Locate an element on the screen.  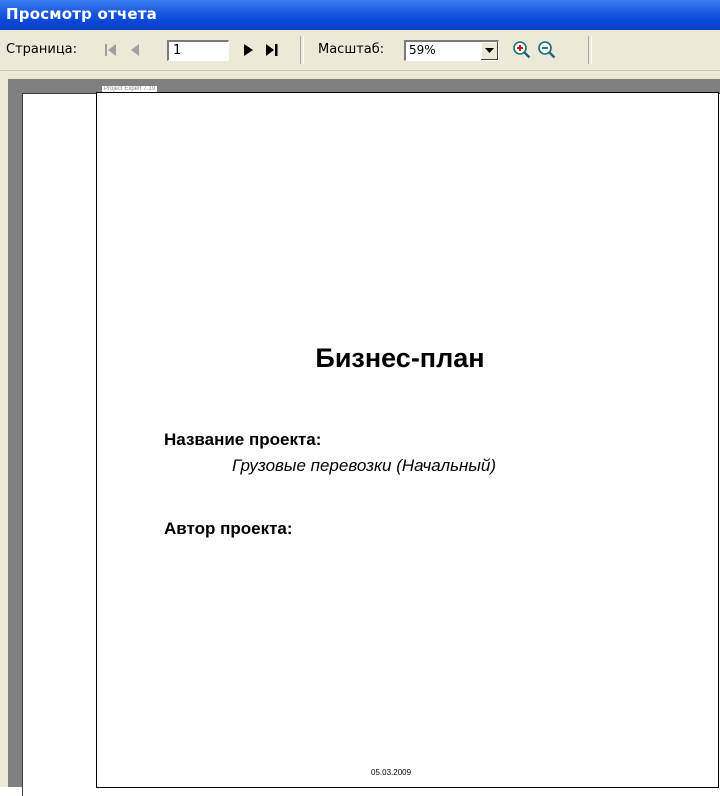
page-number-input: 1 is located at coordinates (198, 50).